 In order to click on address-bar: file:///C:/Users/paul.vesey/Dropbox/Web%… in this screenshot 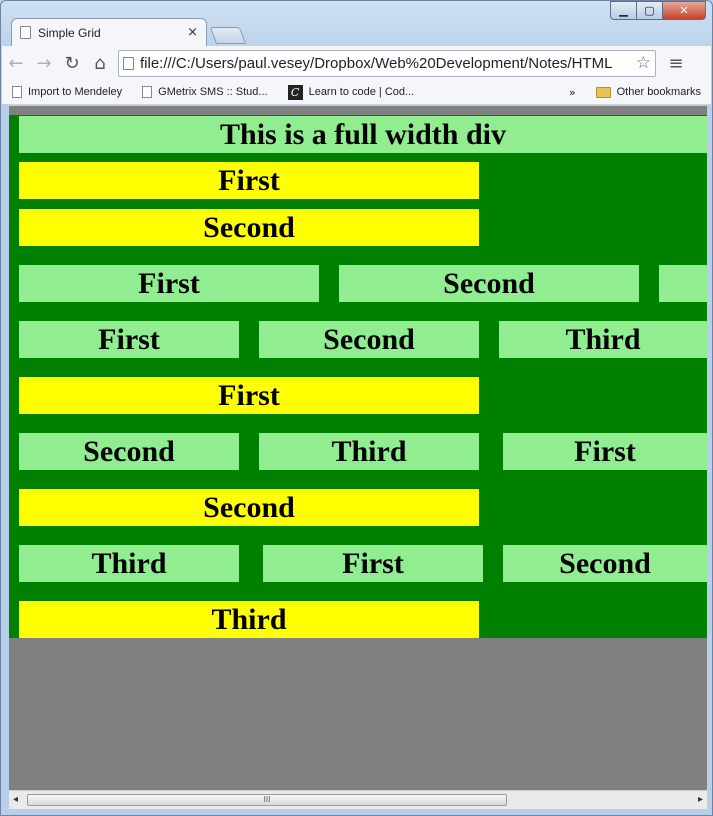, I will do `click(387, 63)`.